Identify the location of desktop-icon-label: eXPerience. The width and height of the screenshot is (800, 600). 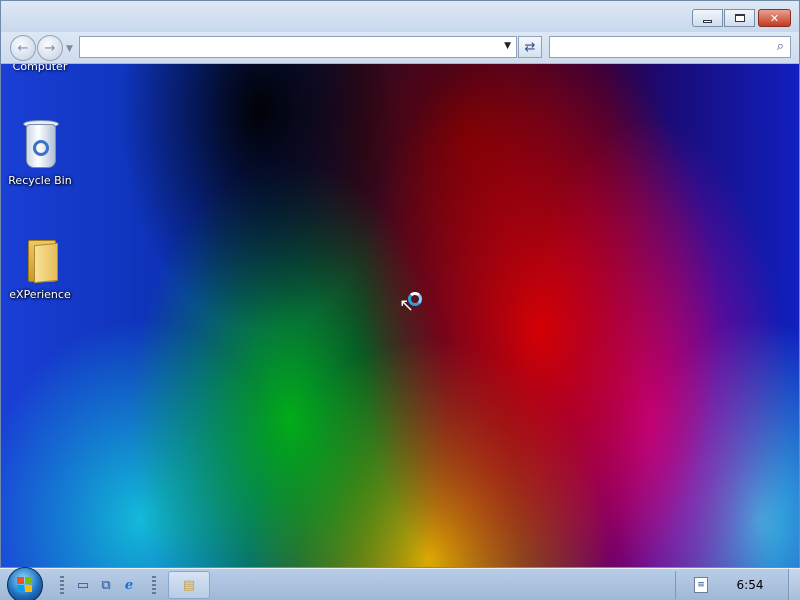
(40, 294).